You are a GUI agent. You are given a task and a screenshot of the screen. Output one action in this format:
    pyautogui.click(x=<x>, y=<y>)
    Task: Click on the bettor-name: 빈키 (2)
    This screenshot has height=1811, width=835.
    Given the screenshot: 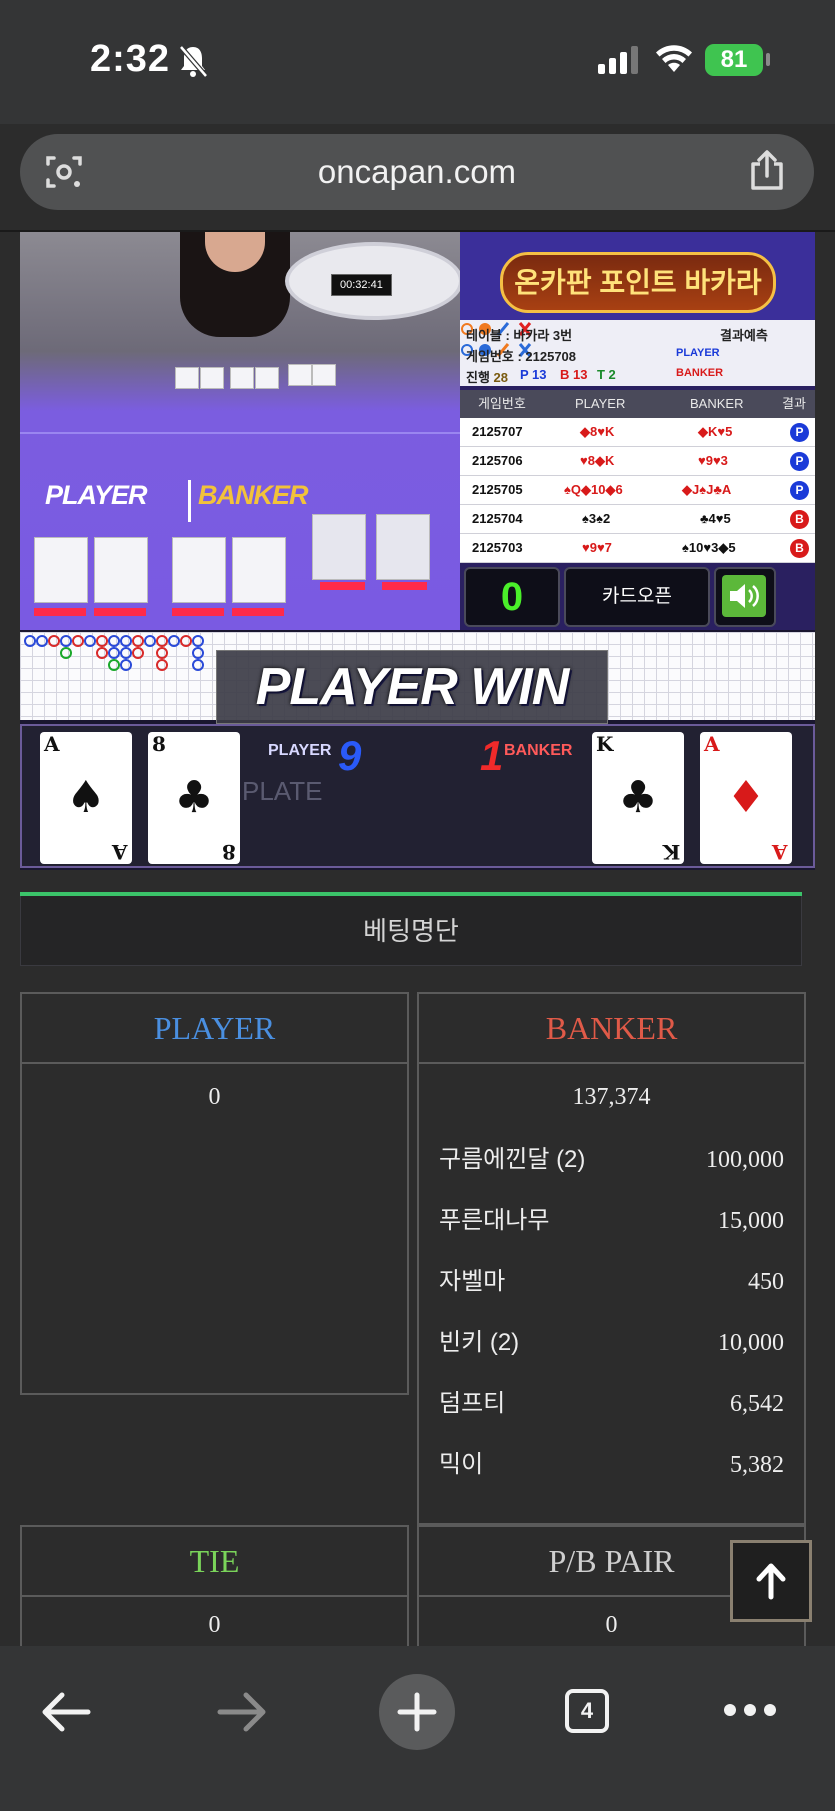 What is the action you would take?
    pyautogui.click(x=479, y=1342)
    